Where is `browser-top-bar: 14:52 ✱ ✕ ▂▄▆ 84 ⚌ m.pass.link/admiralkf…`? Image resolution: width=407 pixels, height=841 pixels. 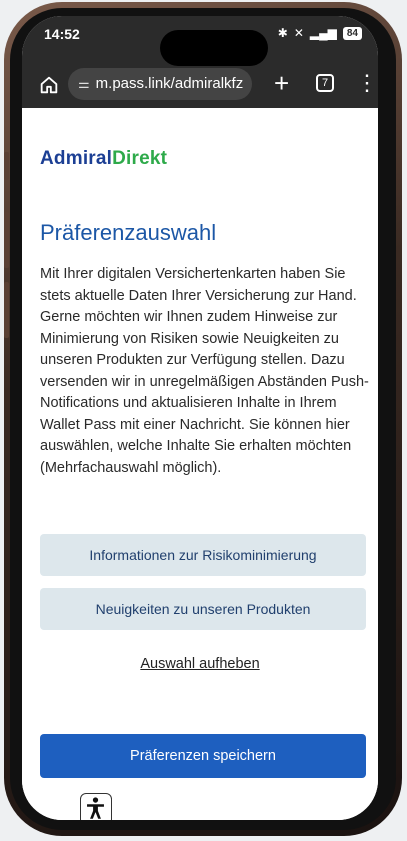 browser-top-bar: 14:52 ✱ ✕ ▂▄▆ 84 ⚌ m.pass.link/admiralkf… is located at coordinates (200, 62).